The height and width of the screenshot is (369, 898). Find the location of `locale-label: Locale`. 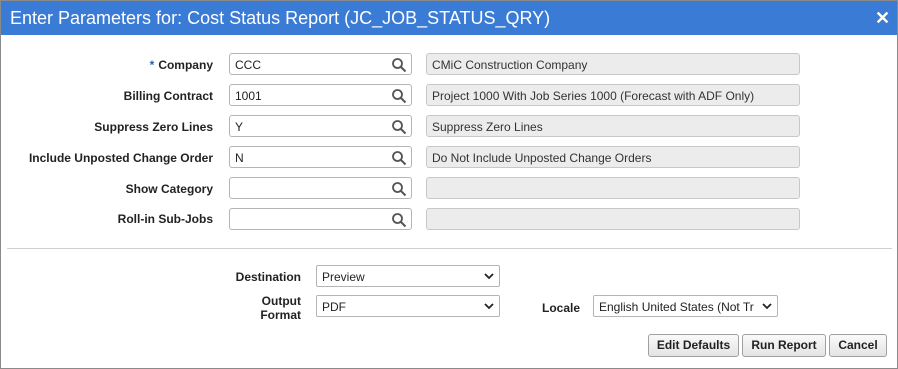

locale-label: Locale is located at coordinates (561, 308).